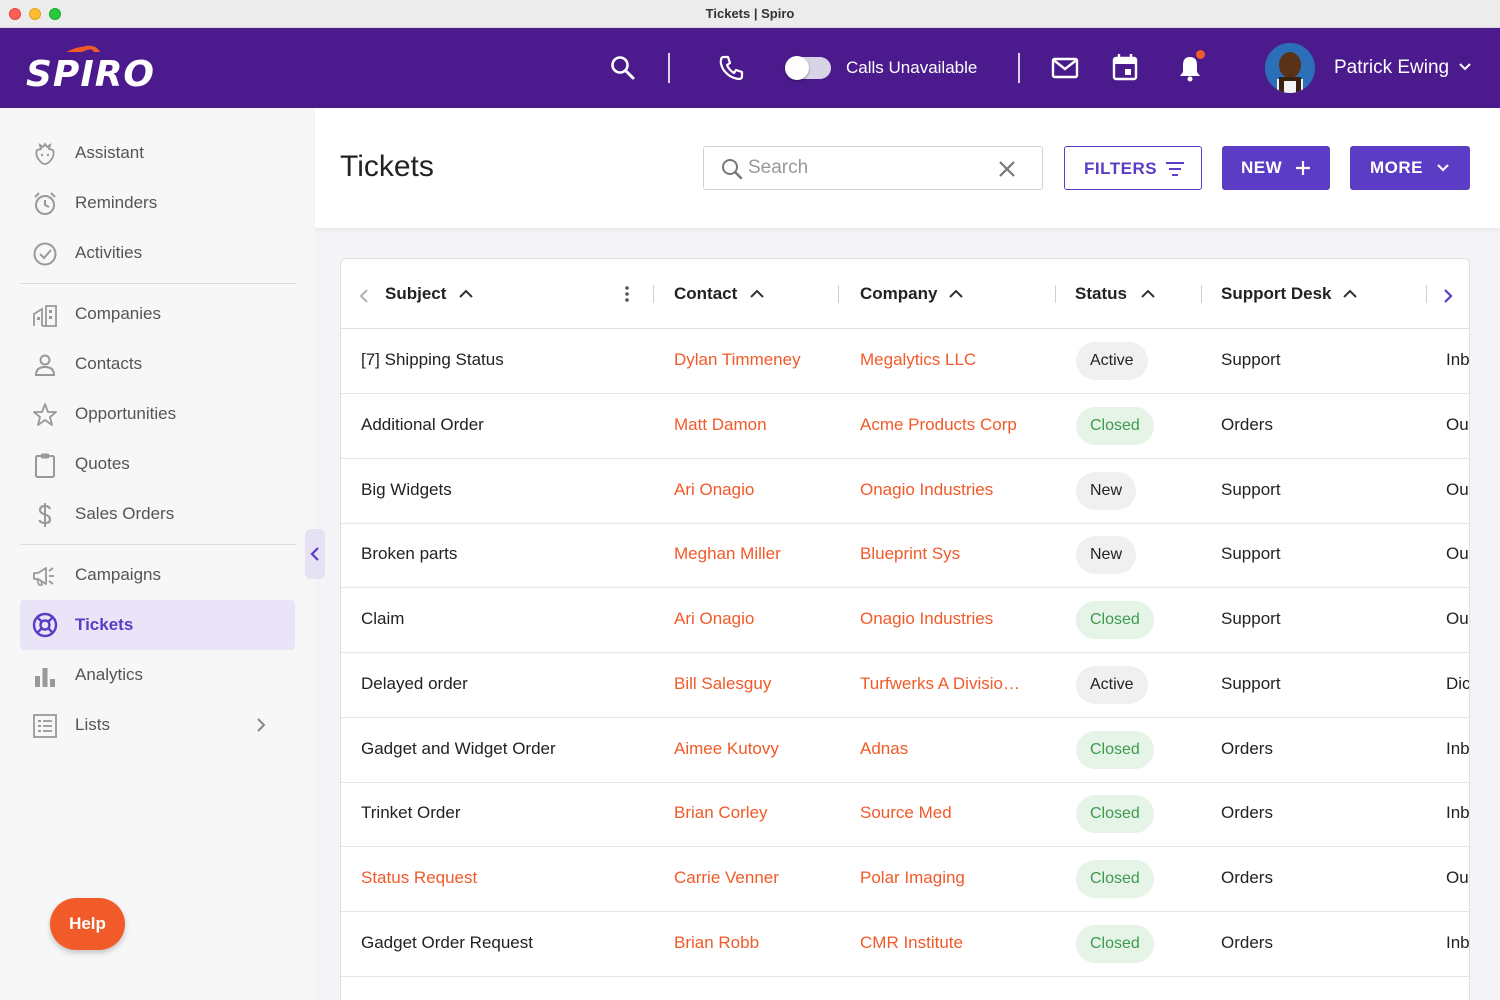  What do you see at coordinates (1101, 294) in the screenshot?
I see `column-header-status: Status` at bounding box center [1101, 294].